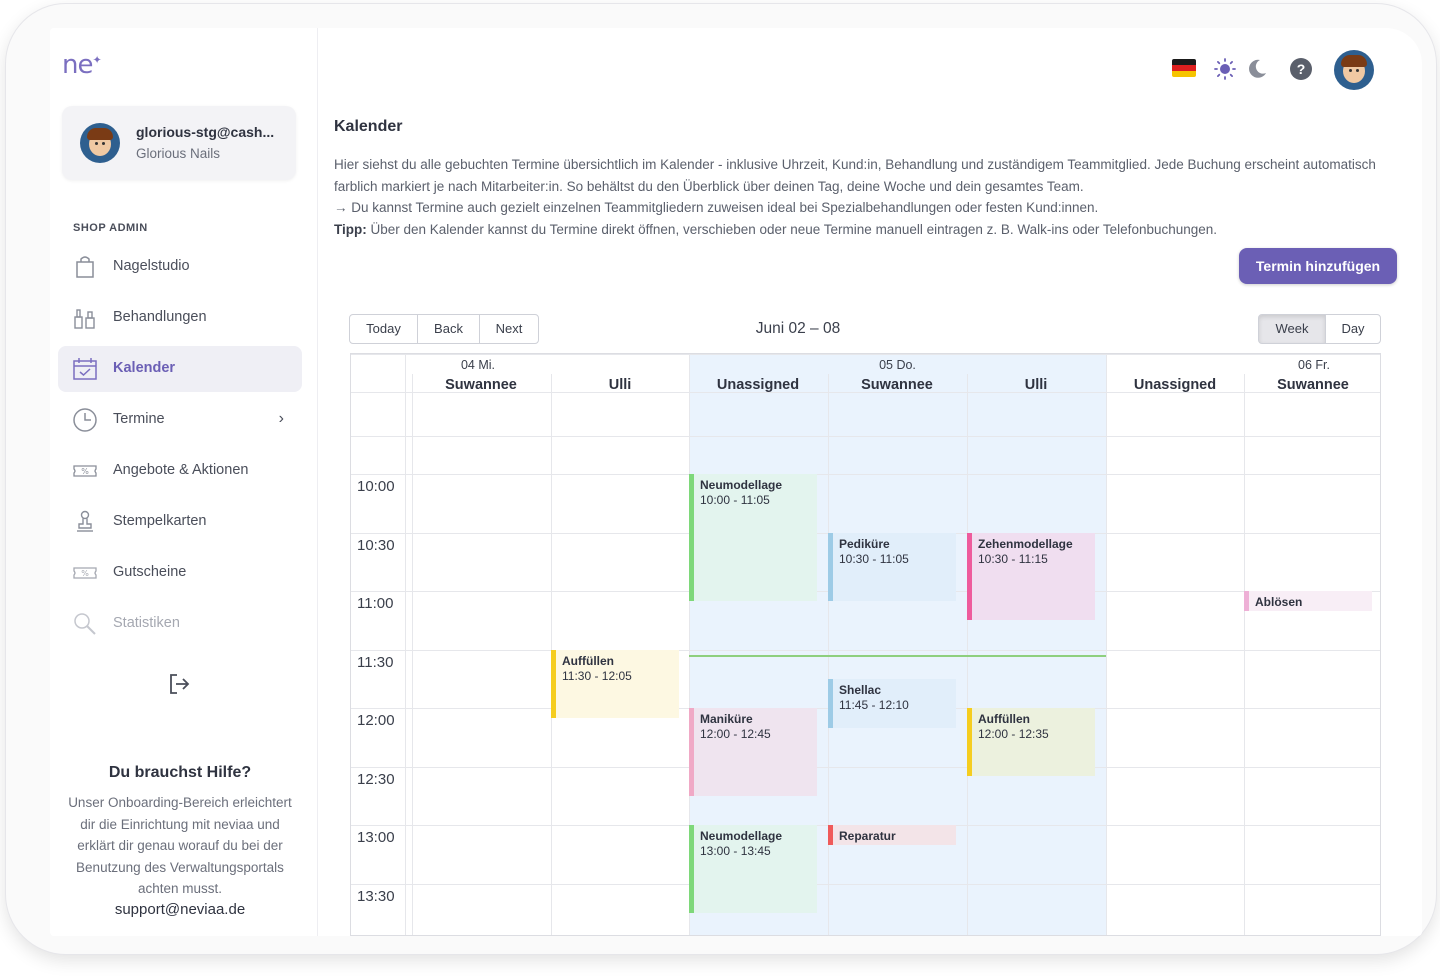 The height and width of the screenshot is (976, 1440). I want to click on sidebar-item-label: Statistiken, so click(146, 623).